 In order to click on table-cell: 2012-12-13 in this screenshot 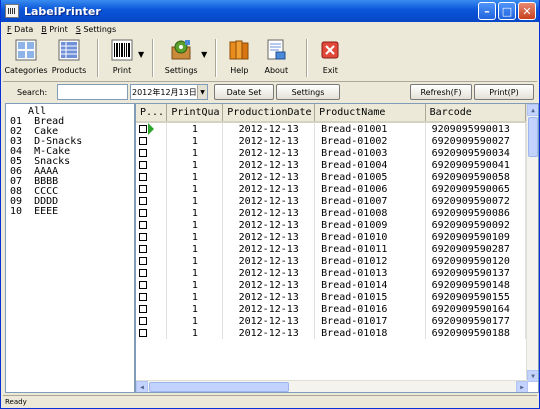, I will do `click(269, 333)`.